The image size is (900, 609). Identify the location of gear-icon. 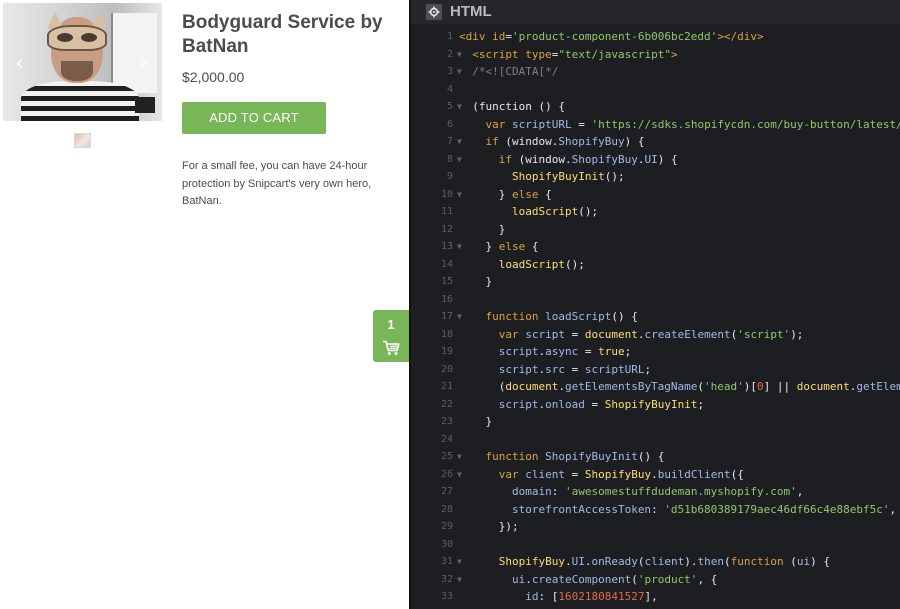
(434, 12).